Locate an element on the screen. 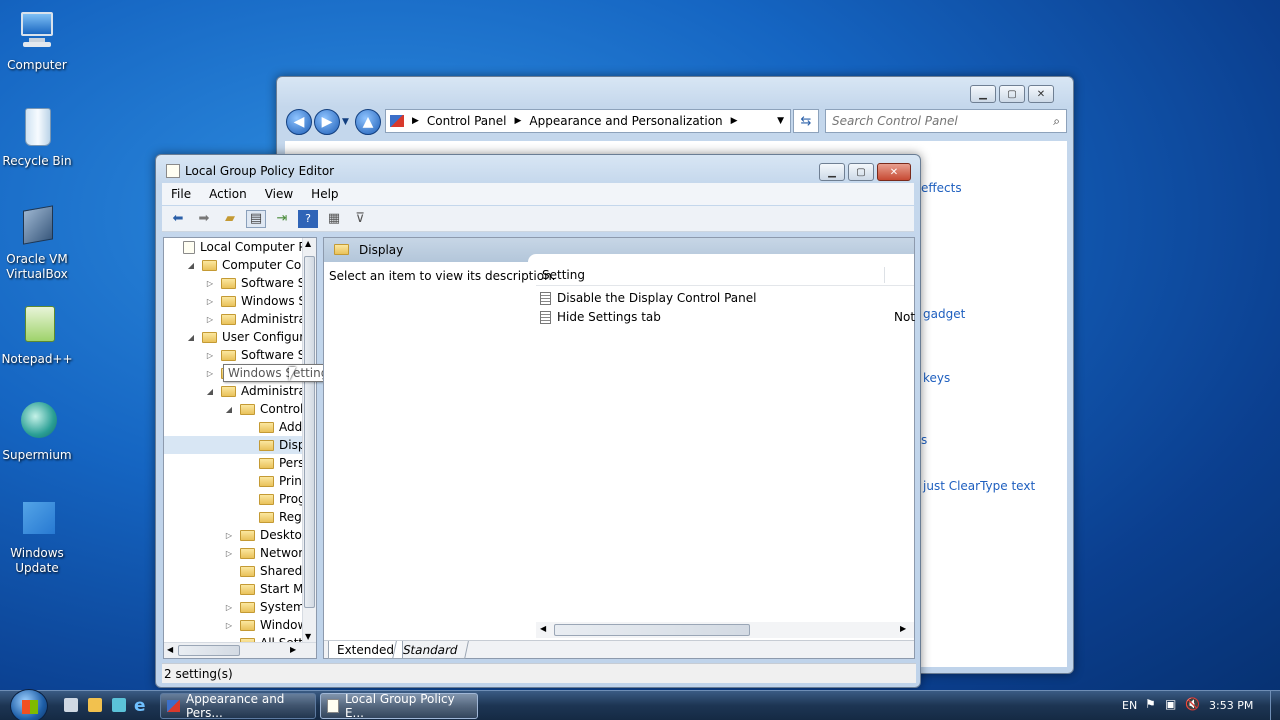 This screenshot has width=1280, height=720. tree-item: ▷ System is located at coordinates (234, 607).